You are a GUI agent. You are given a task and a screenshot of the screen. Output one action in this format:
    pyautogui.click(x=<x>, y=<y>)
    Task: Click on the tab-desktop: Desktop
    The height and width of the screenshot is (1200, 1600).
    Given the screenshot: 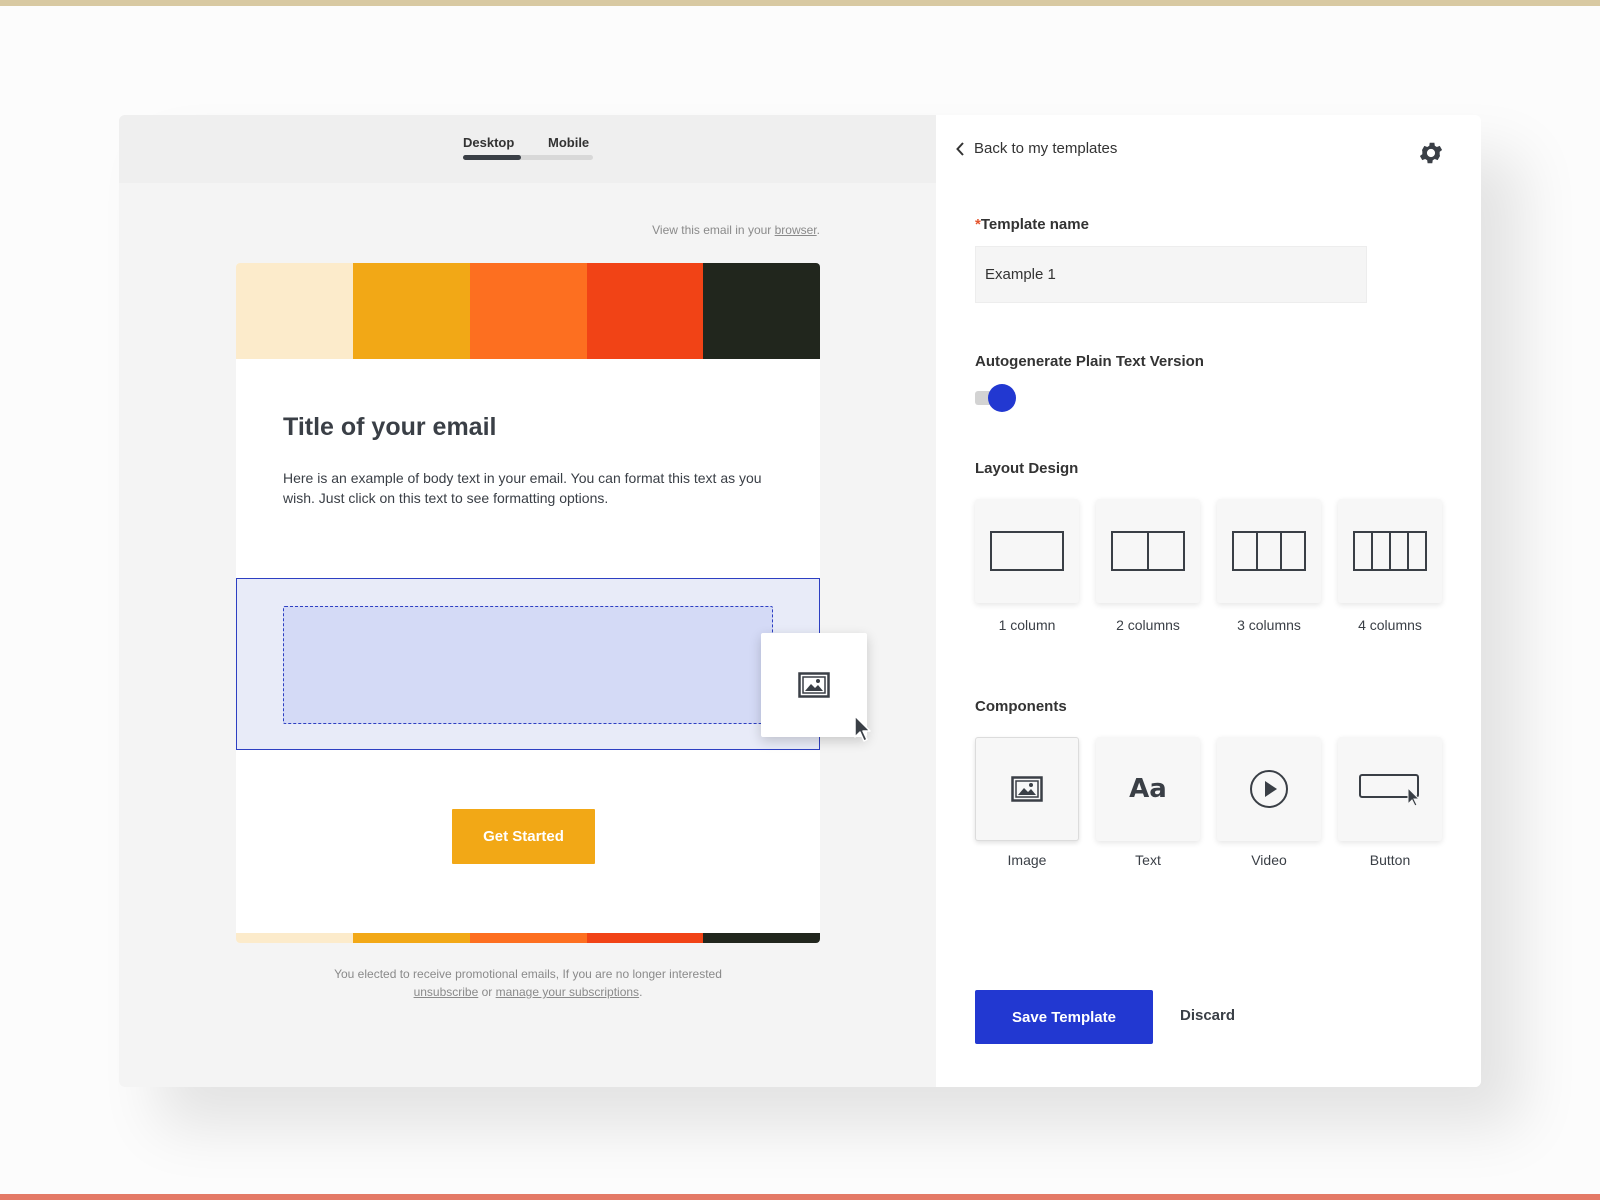 What is the action you would take?
    pyautogui.click(x=488, y=142)
    